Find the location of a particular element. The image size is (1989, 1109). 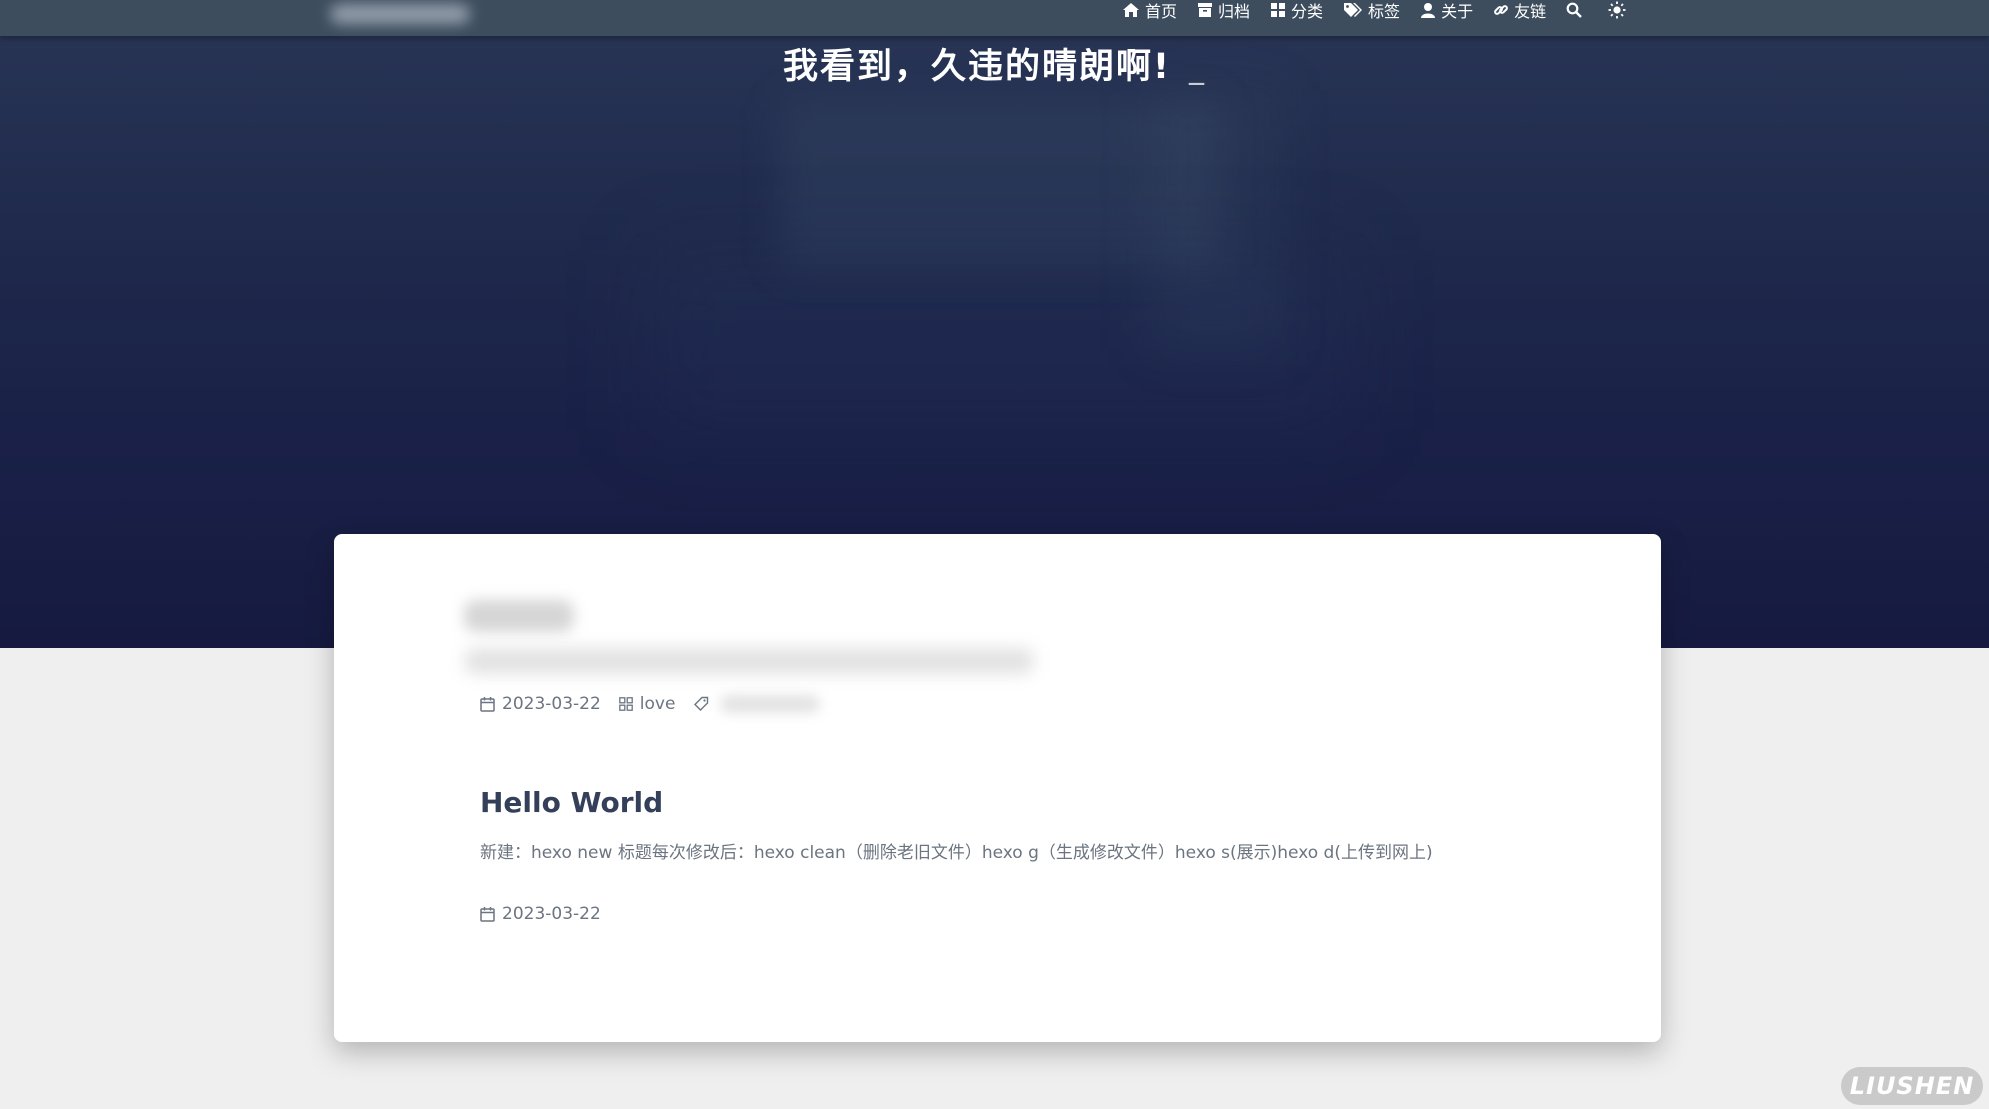

home-icon is located at coordinates (1131, 10).